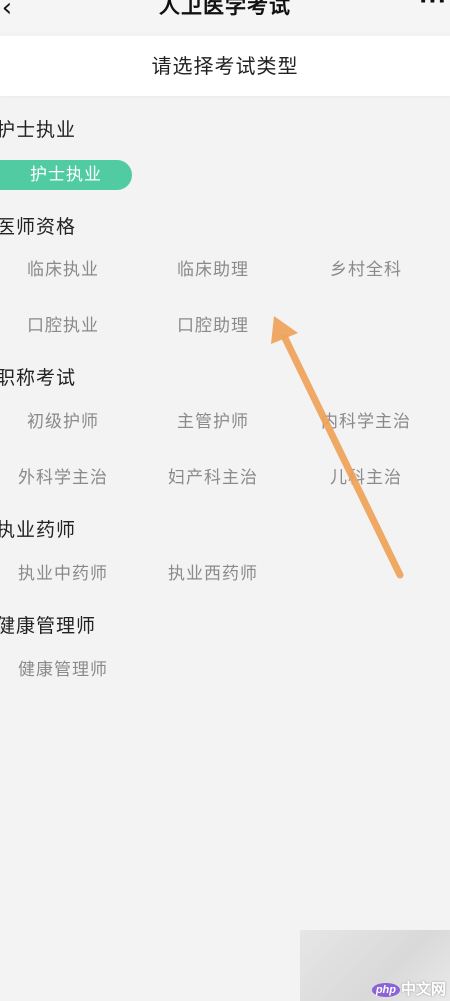 The image size is (450, 1001). What do you see at coordinates (48, 626) in the screenshot?
I see `section-title-health-manager: 健康管理师` at bounding box center [48, 626].